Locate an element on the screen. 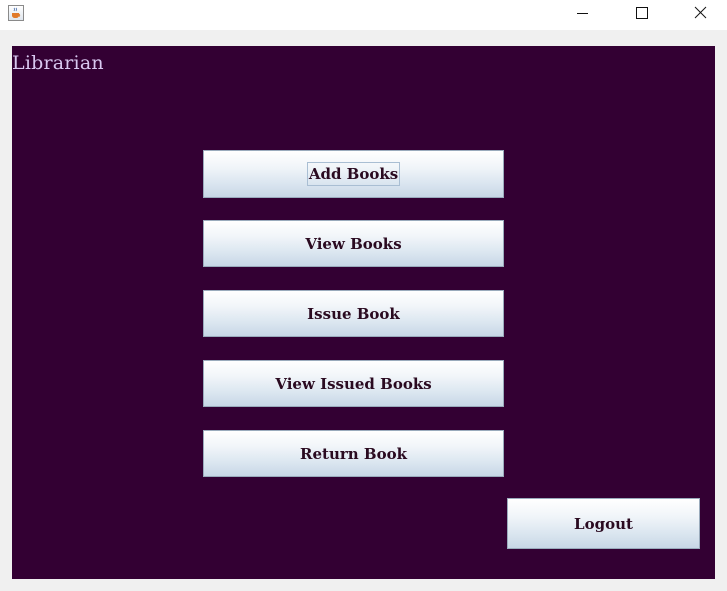  logout-button: Logout is located at coordinates (603, 523).